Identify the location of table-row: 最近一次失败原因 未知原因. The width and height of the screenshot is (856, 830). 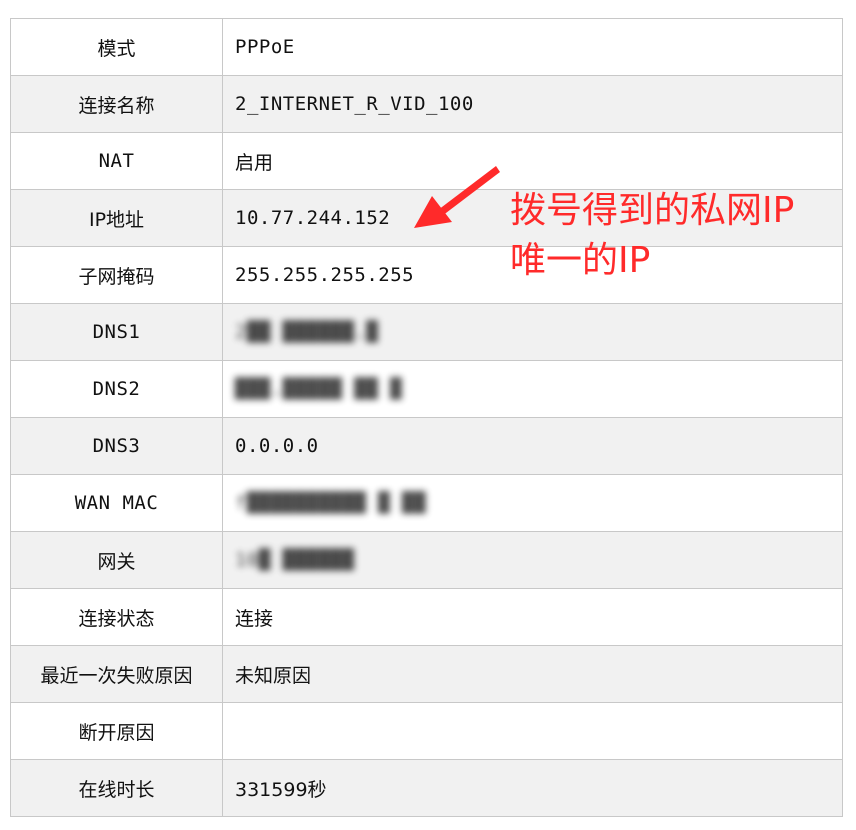
(426, 674).